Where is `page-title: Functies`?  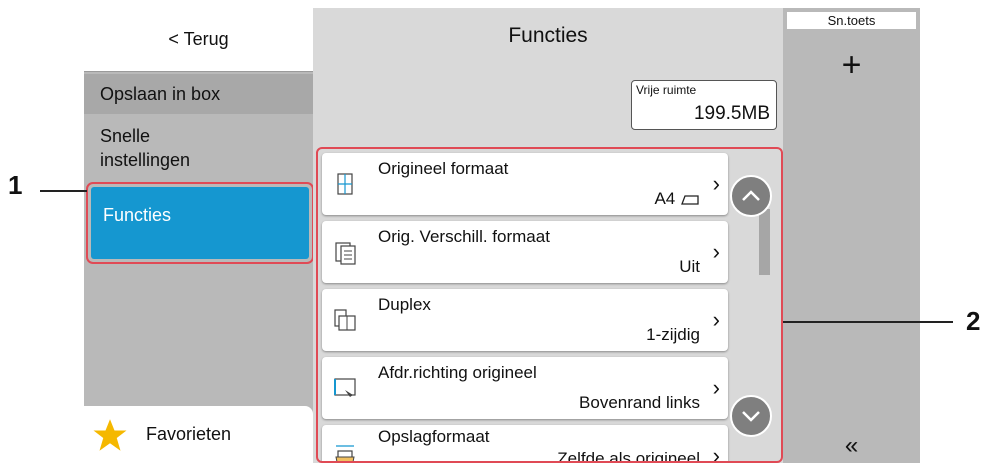
page-title: Functies is located at coordinates (548, 35).